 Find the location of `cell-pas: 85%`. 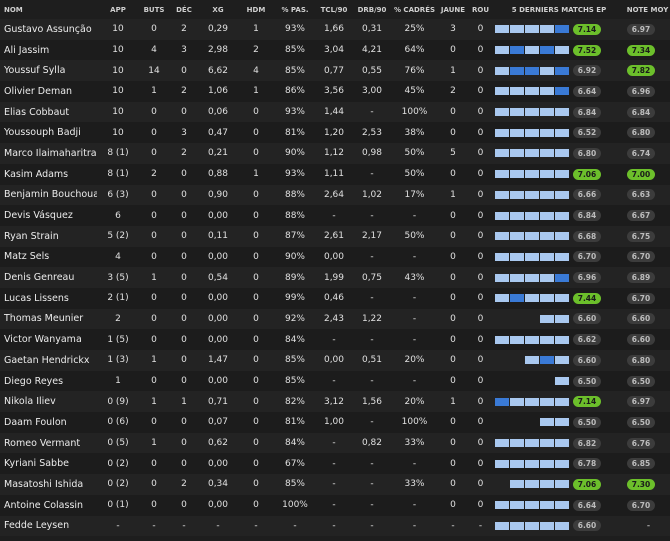

cell-pas: 85% is located at coordinates (295, 50).